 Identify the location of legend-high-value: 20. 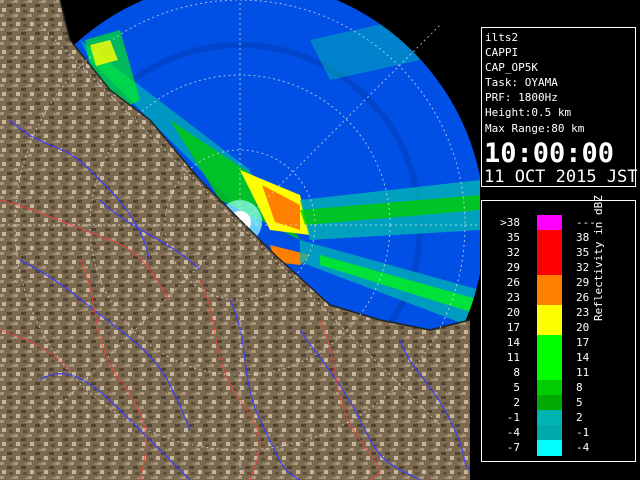
(583, 327).